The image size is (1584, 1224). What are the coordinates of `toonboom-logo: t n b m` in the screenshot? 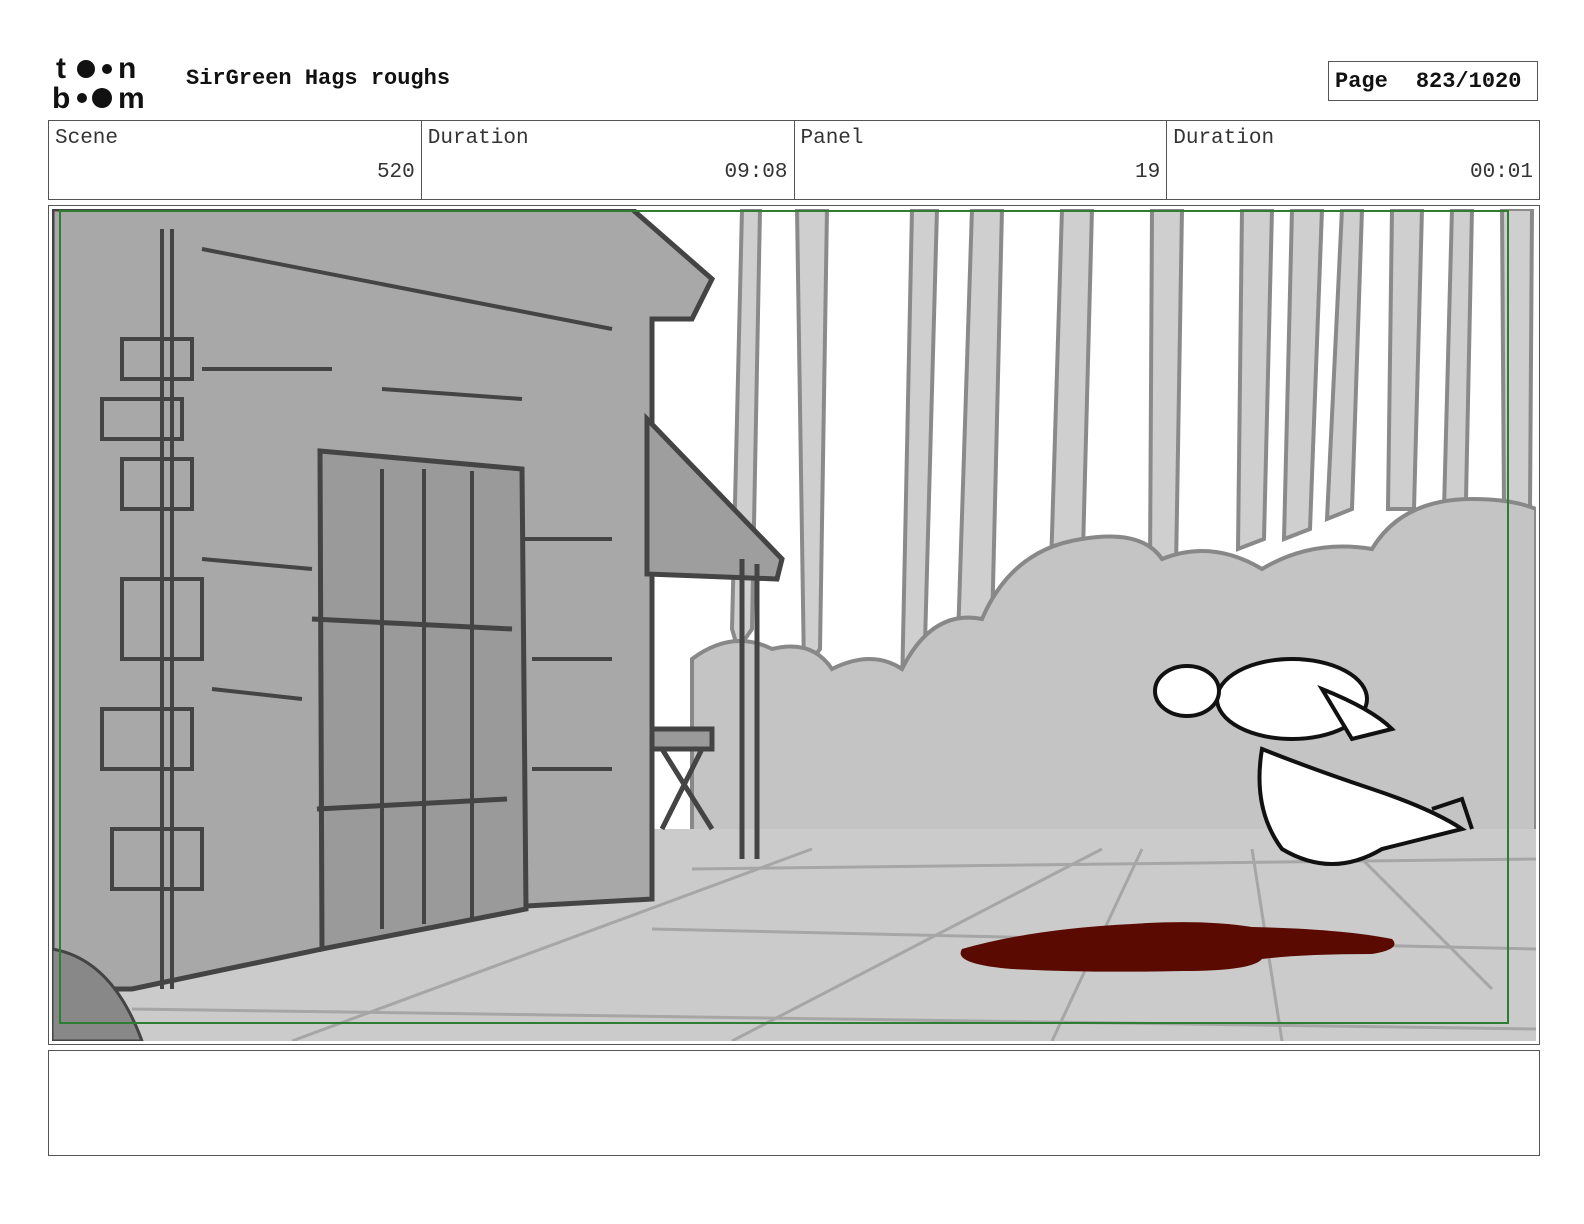 It's located at (98, 82).